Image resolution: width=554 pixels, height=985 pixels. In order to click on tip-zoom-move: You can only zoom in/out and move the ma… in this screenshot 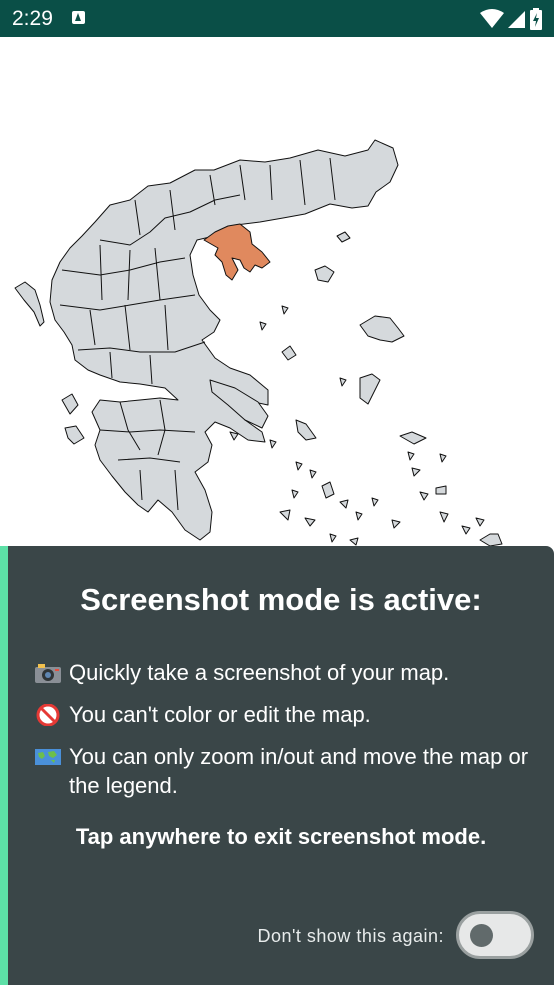, I will do `click(284, 772)`.